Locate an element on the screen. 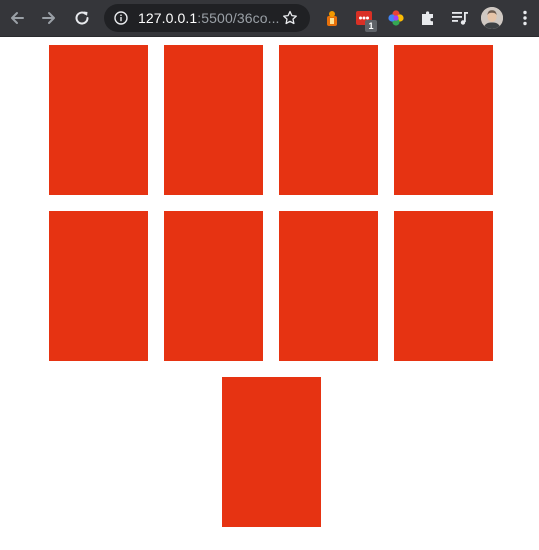 Image resolution: width=539 pixels, height=550 pixels. back-button is located at coordinates (17, 18).